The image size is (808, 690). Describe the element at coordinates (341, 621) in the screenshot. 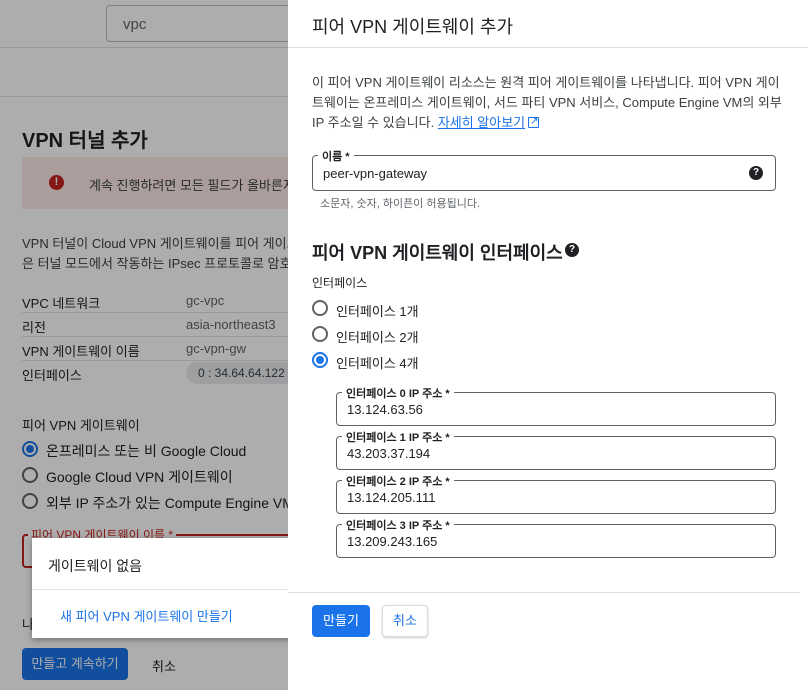

I see `create-button: 만들기` at that location.